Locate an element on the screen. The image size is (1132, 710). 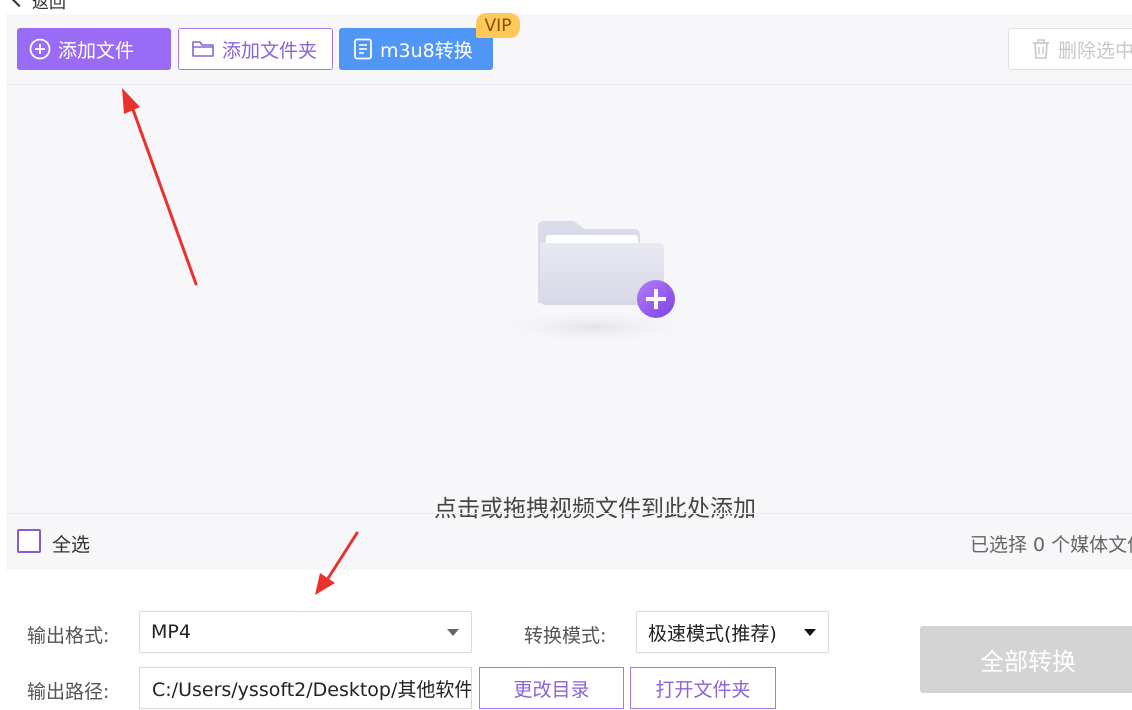
toolbar: 添加文件 添加文件夹 m3u8转换 VIP 删除选中 is located at coordinates (569, 49).